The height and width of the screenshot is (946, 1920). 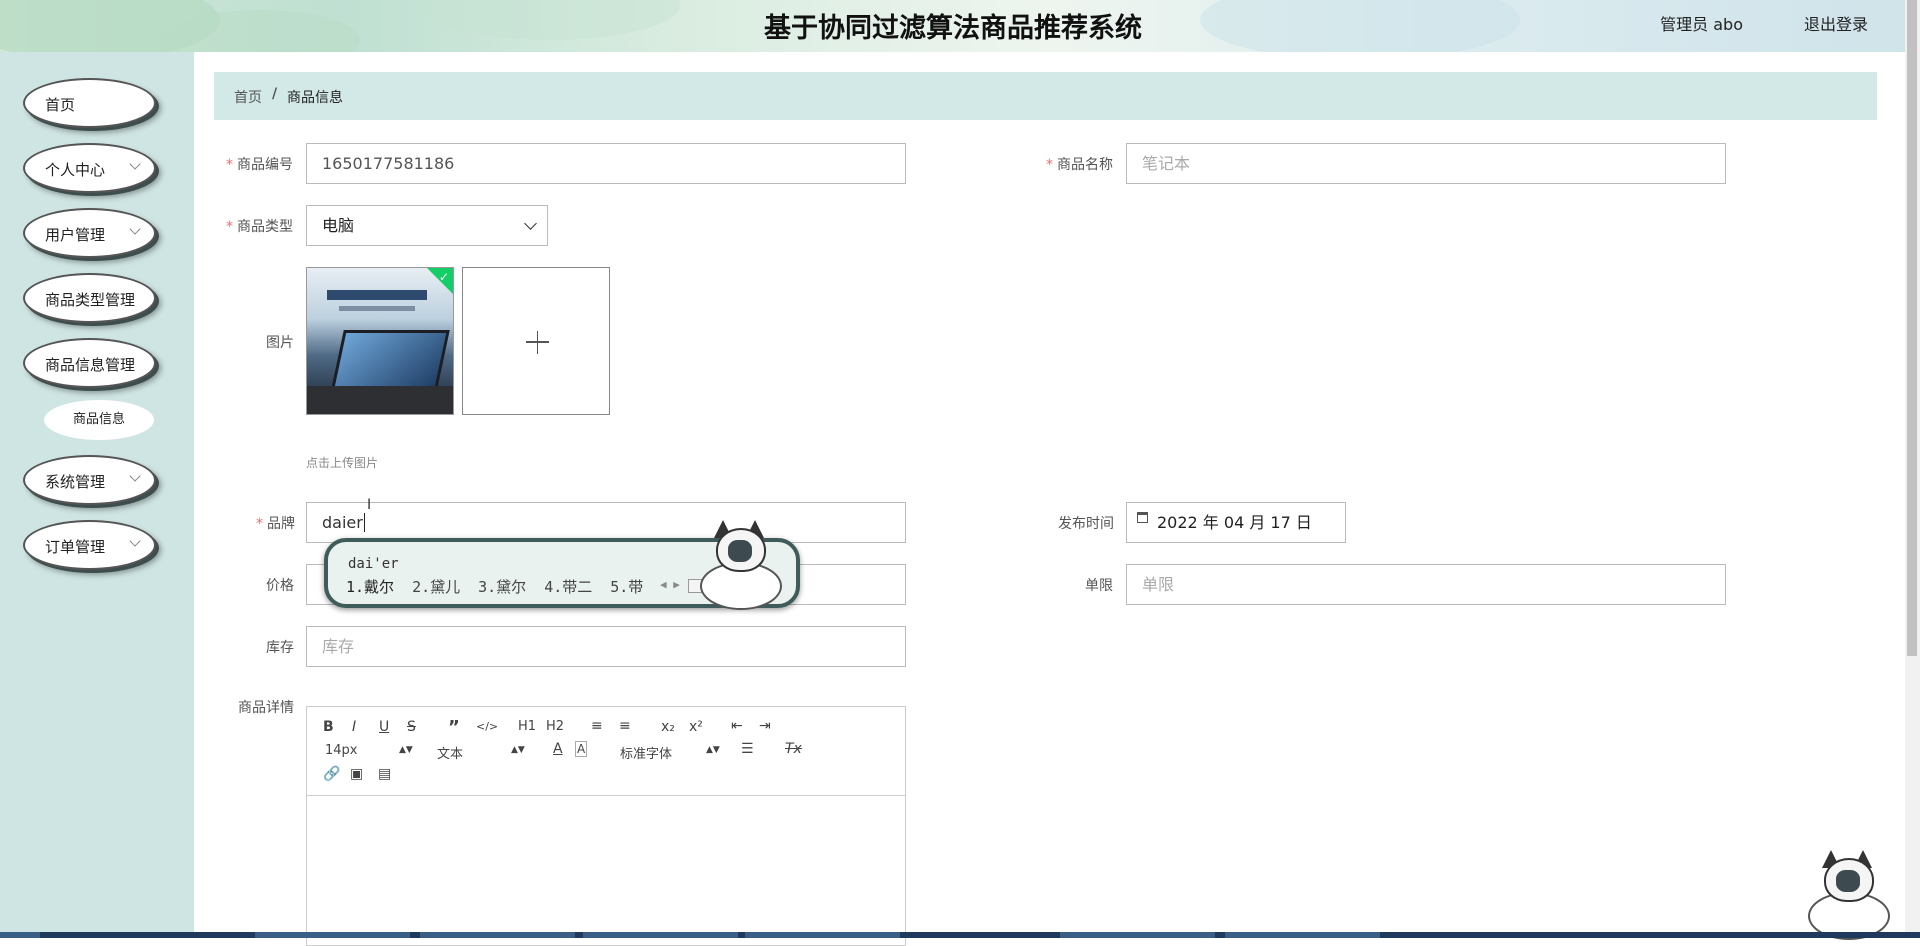 I want to click on sidebar-item-2: 用户管理, so click(x=89, y=233).